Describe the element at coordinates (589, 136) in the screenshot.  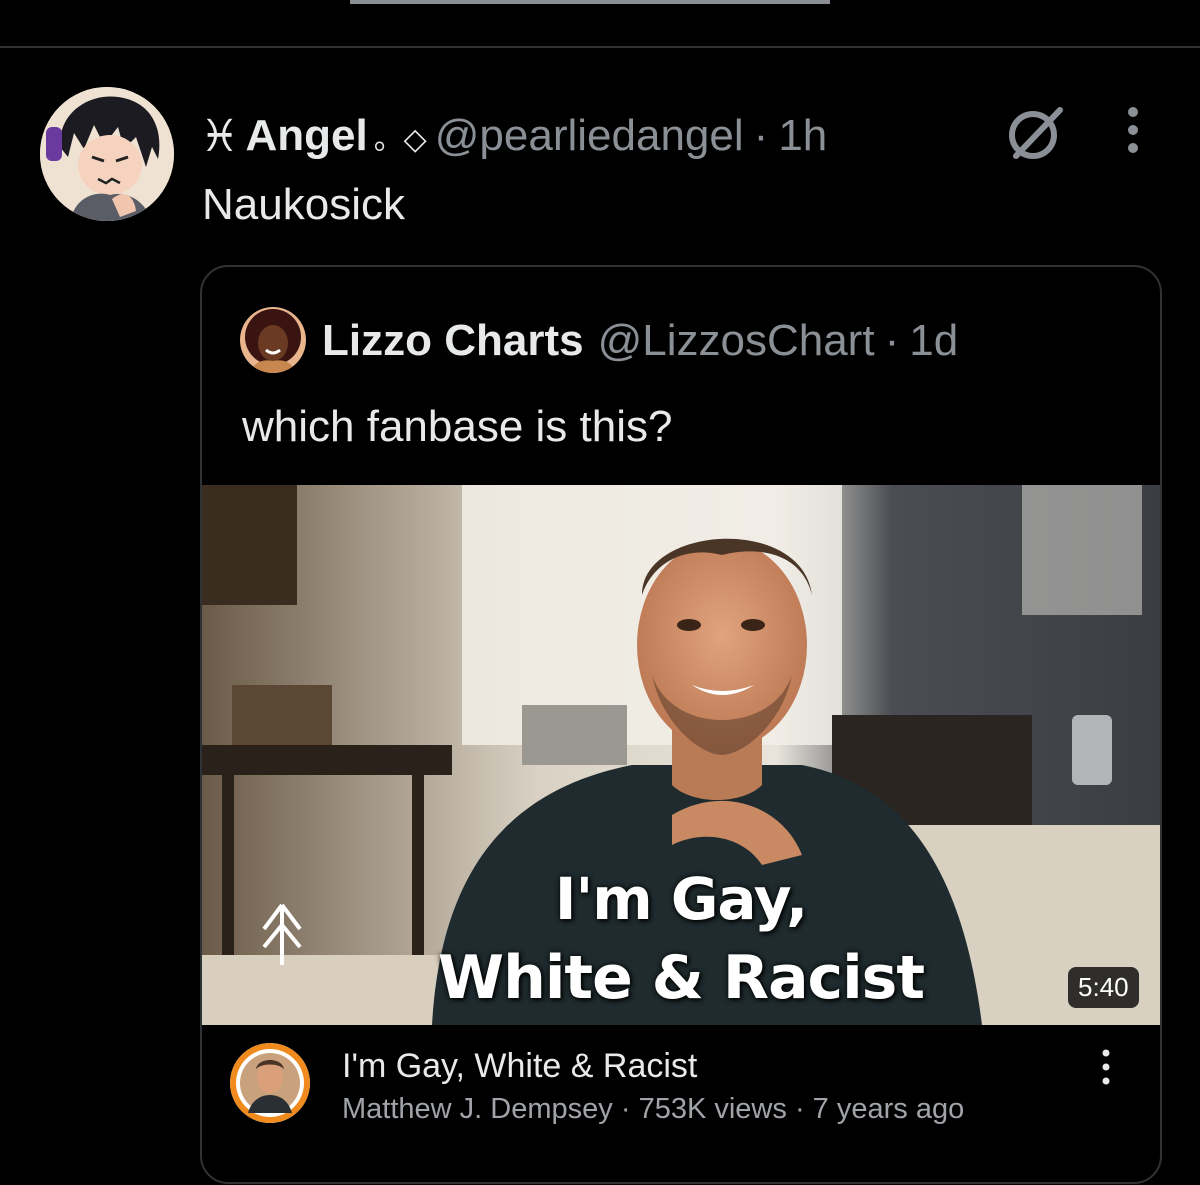
I see `user-handle: @pearliedangel` at that location.